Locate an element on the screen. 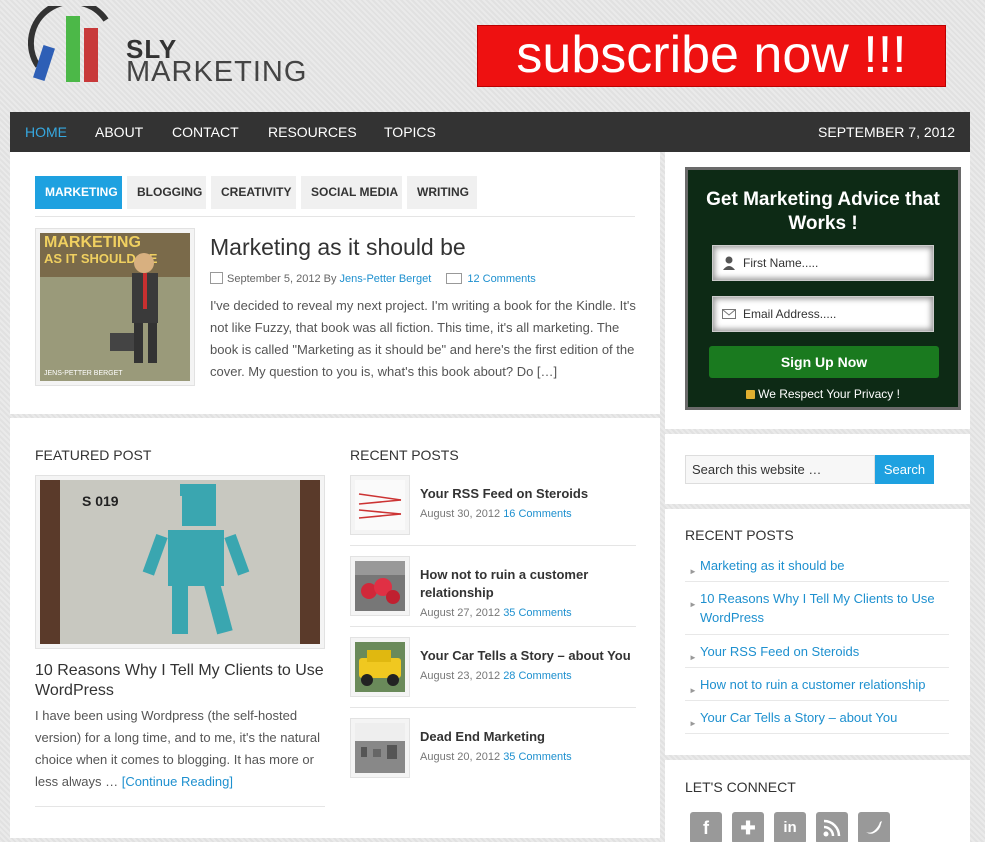 This screenshot has height=842, width=985. author-link: Jens-Petter Berget is located at coordinates (386, 279).